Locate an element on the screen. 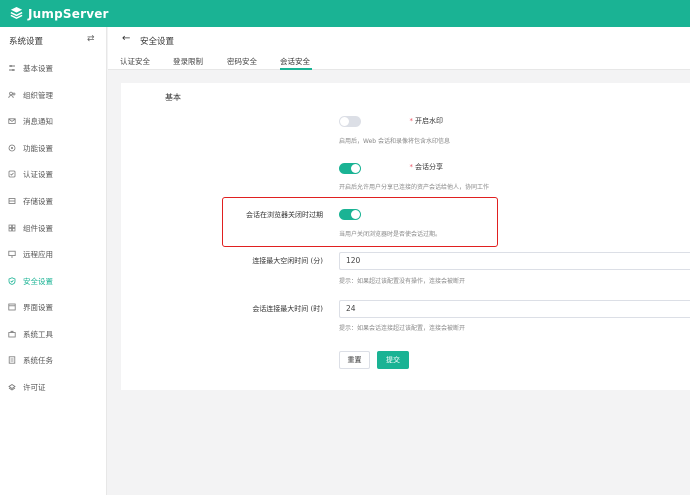 The width and height of the screenshot is (690, 495). brand-logo: JumpServer is located at coordinates (59, 13).